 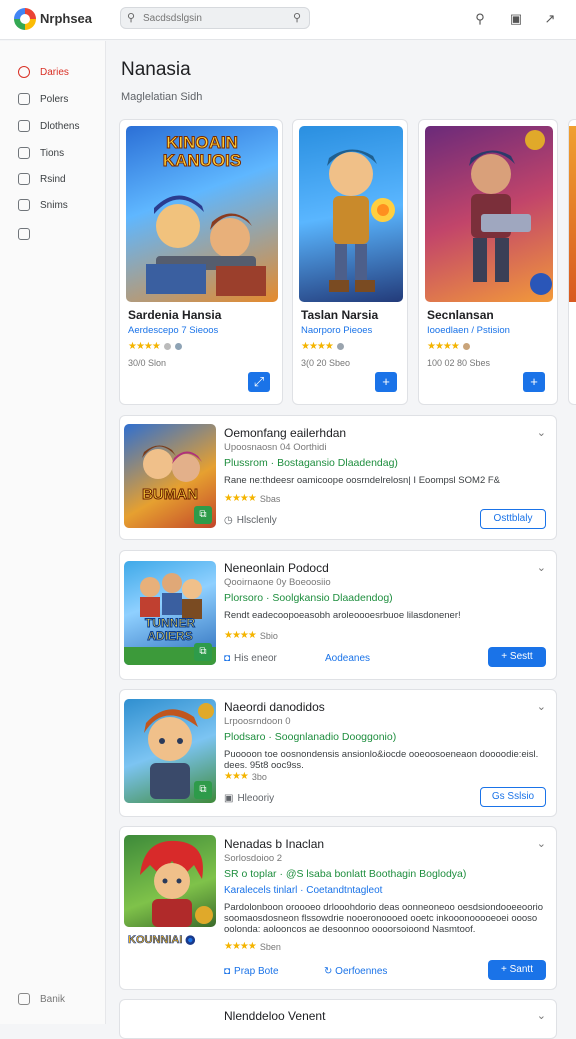 What do you see at coordinates (245, 776) in the screenshot?
I see `app-rating: ★★★ 3bo` at bounding box center [245, 776].